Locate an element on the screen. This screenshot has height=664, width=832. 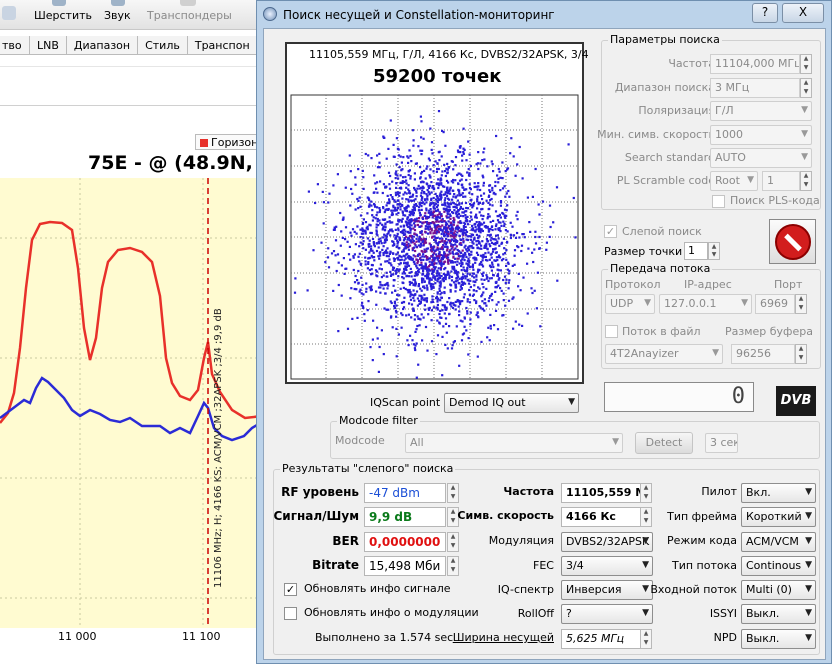
file-format-select: 4T2Anayizer ▼ is located at coordinates (664, 354).